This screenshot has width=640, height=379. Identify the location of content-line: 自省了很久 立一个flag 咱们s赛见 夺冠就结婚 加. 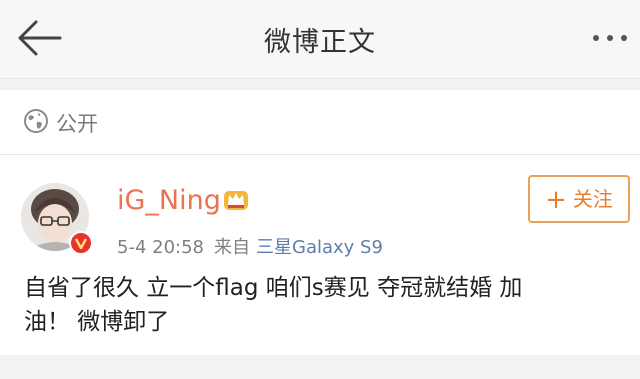
(273, 288).